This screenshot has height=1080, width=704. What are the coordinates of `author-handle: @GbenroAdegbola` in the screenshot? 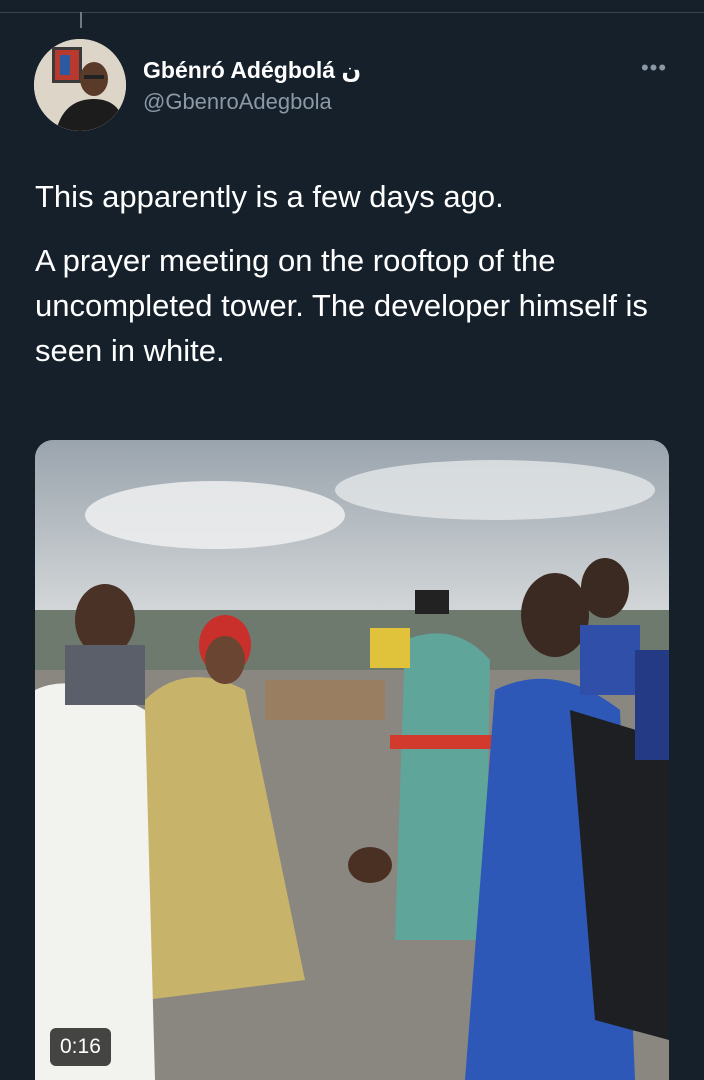 It's located at (237, 102).